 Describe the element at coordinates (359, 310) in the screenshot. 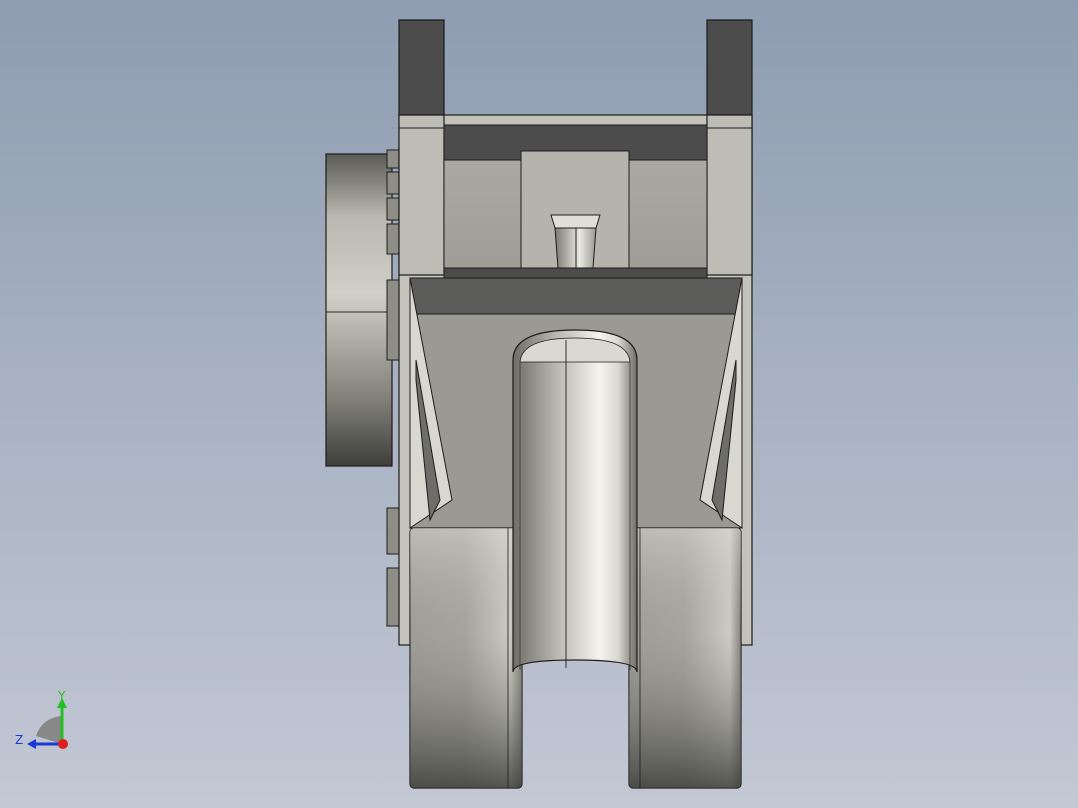

I see `side-drum` at that location.